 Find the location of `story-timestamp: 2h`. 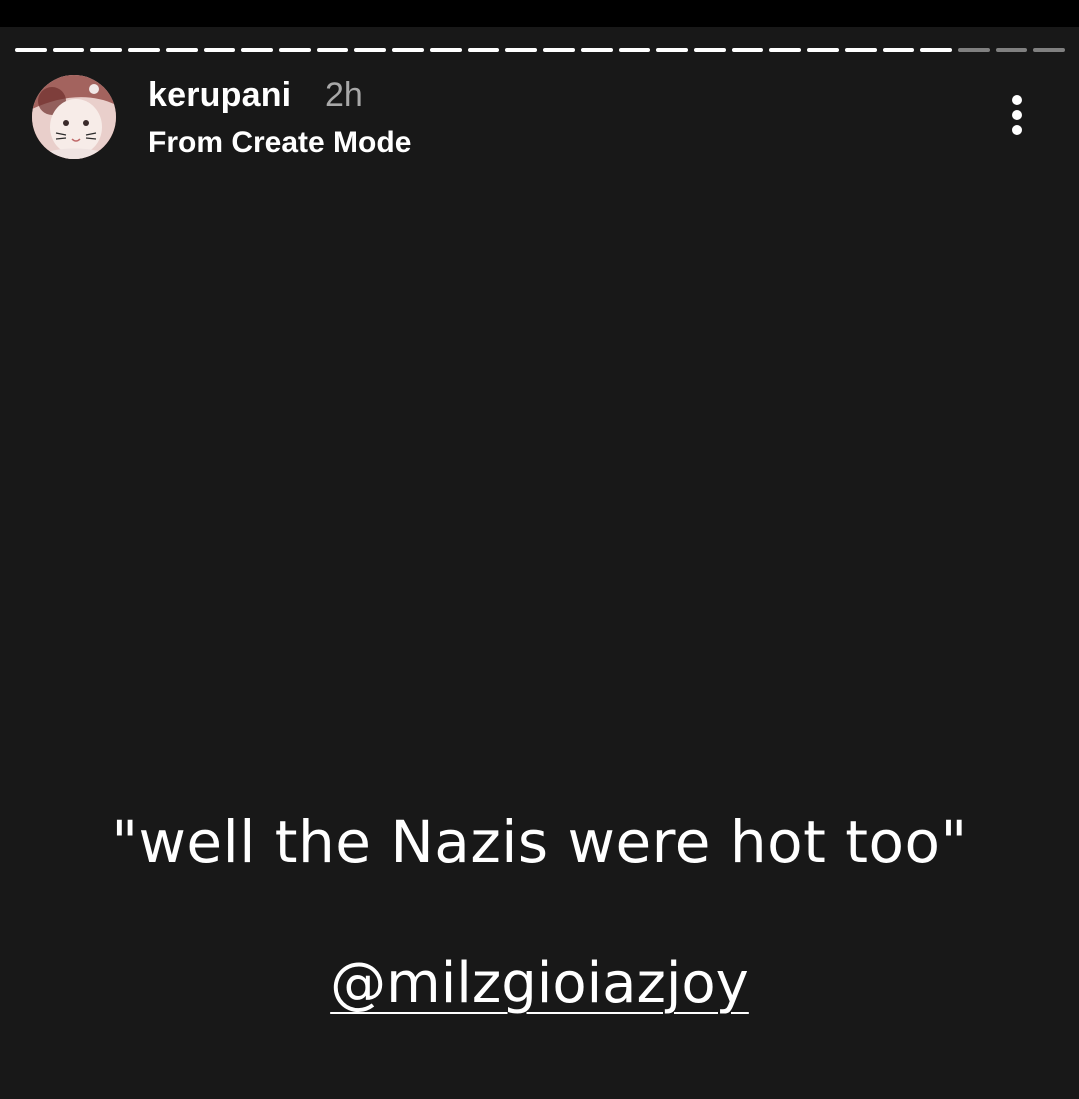

story-timestamp: 2h is located at coordinates (344, 95).